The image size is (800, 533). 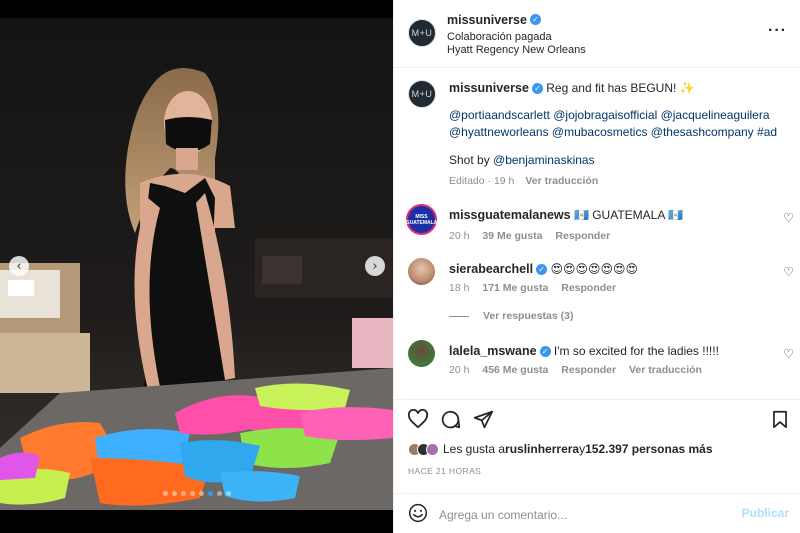 What do you see at coordinates (515, 370) in the screenshot?
I see `comment-likes: 456 Me gusta` at bounding box center [515, 370].